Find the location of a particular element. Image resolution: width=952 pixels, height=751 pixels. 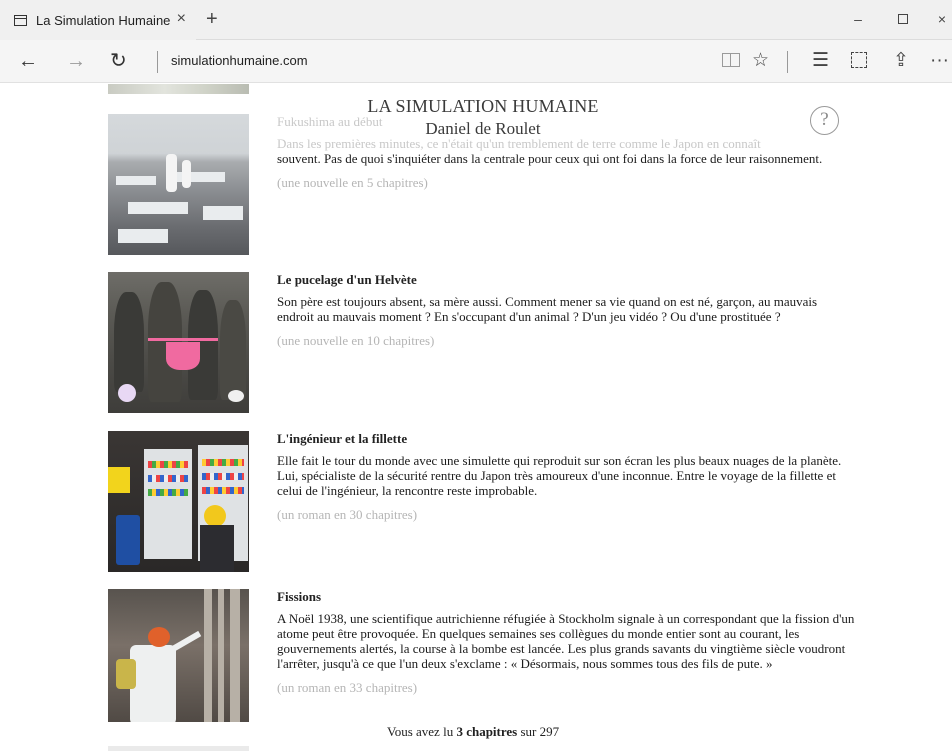

story-chapter-count: (une nouvelle en 10 chapitres) is located at coordinates (356, 340).